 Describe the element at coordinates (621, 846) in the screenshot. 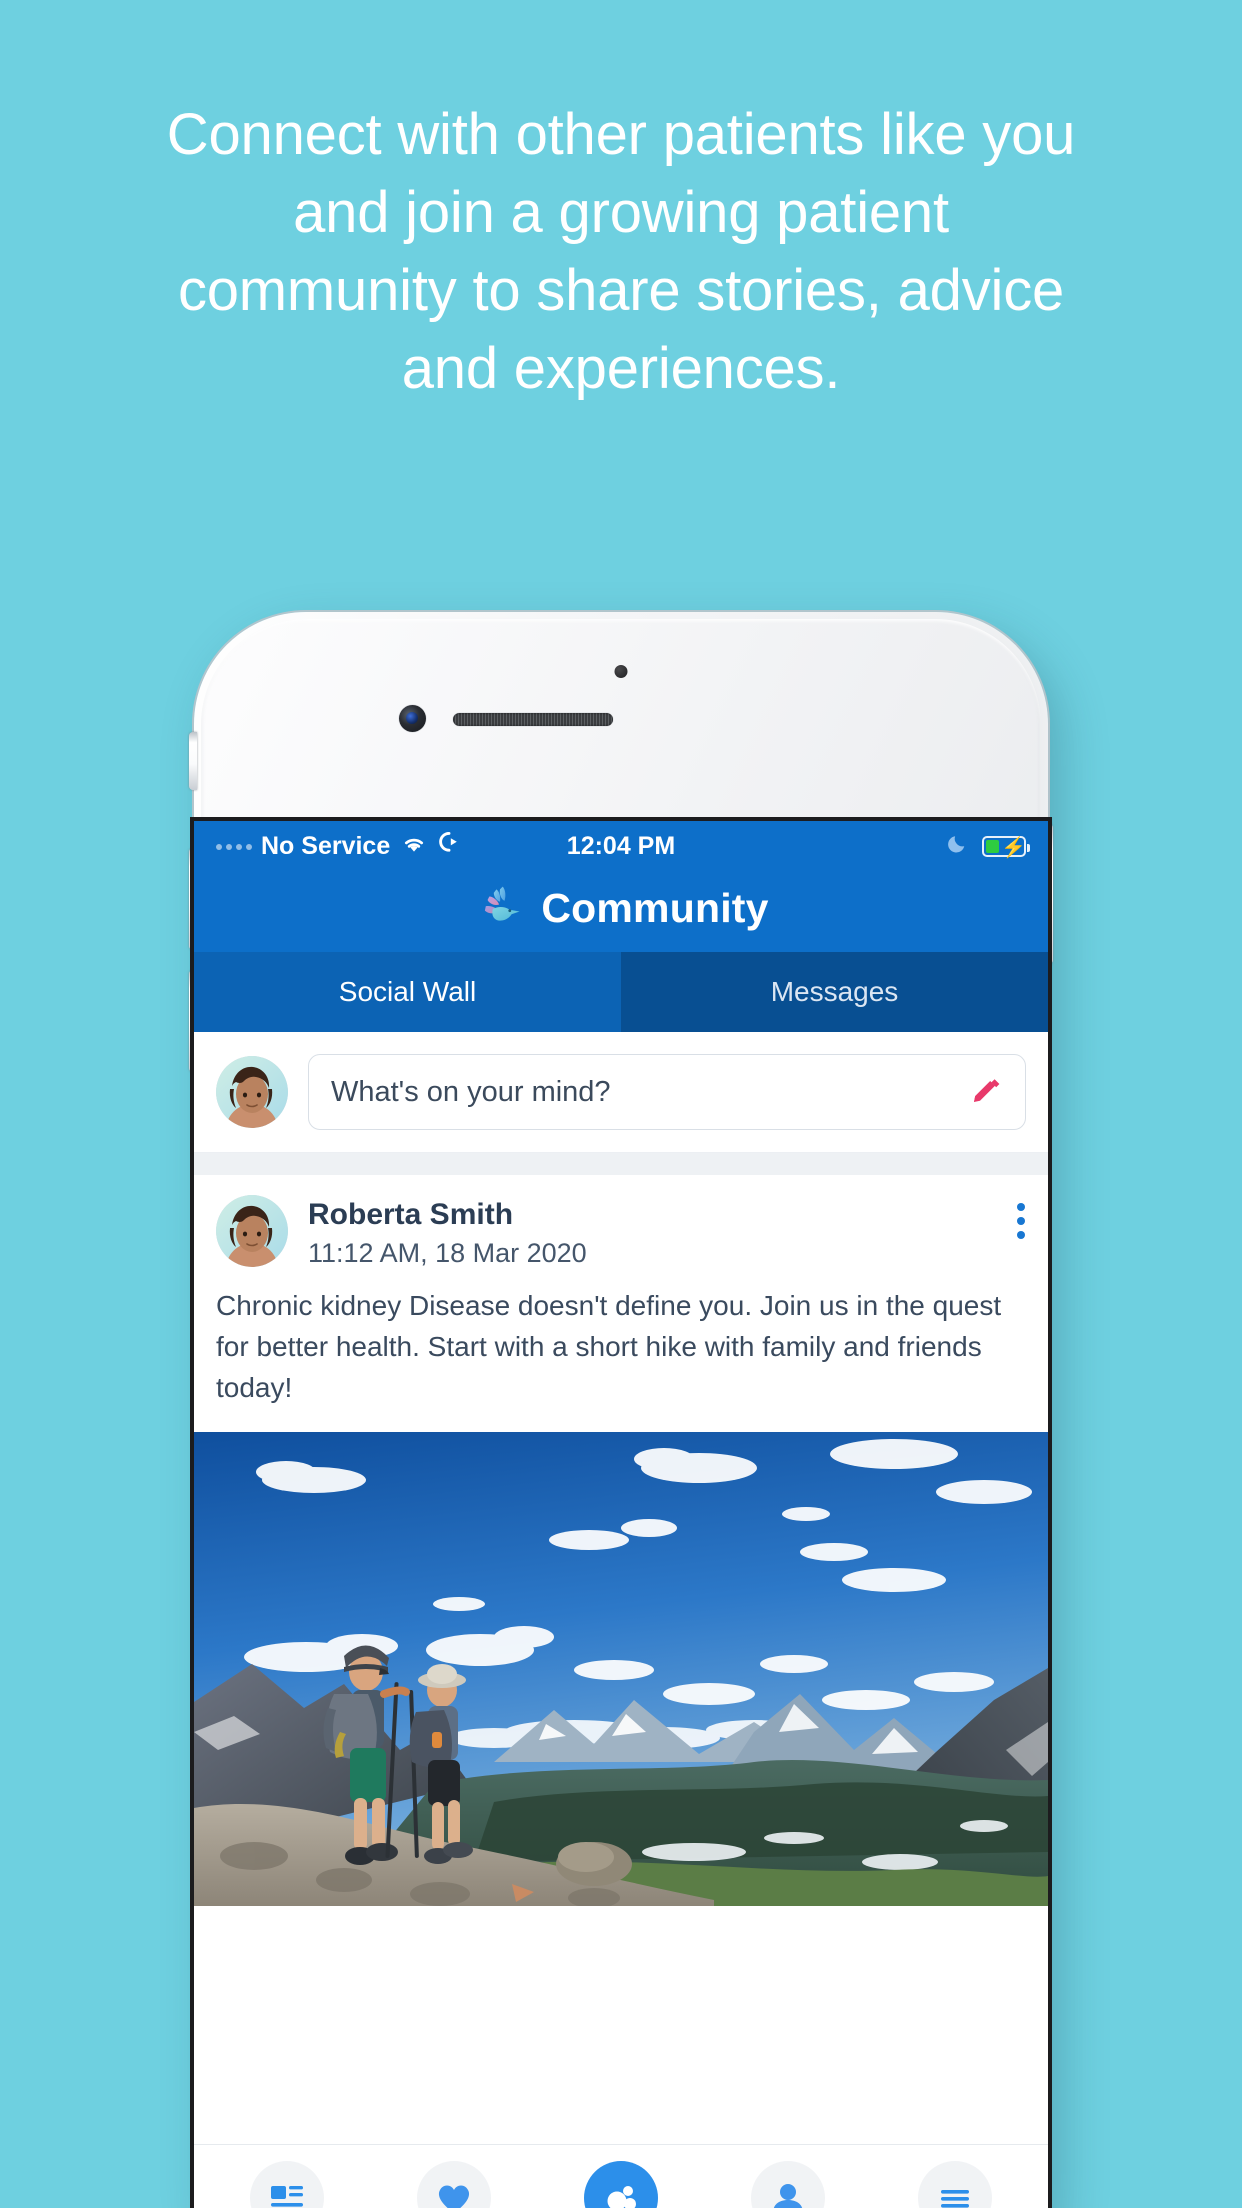

I see `status-bar: No Service 12:04 PM ⚡` at that location.